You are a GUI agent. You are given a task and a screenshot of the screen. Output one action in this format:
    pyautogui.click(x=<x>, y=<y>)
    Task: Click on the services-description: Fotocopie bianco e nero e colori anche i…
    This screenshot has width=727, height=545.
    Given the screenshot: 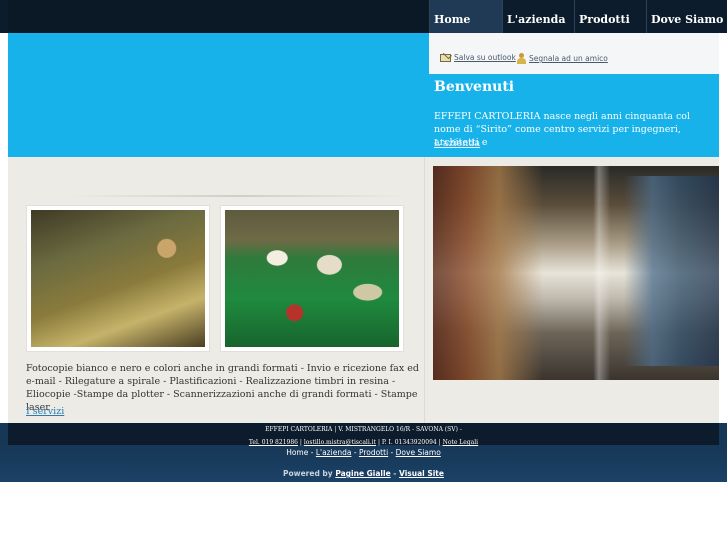 What is the action you would take?
    pyautogui.click(x=222, y=388)
    